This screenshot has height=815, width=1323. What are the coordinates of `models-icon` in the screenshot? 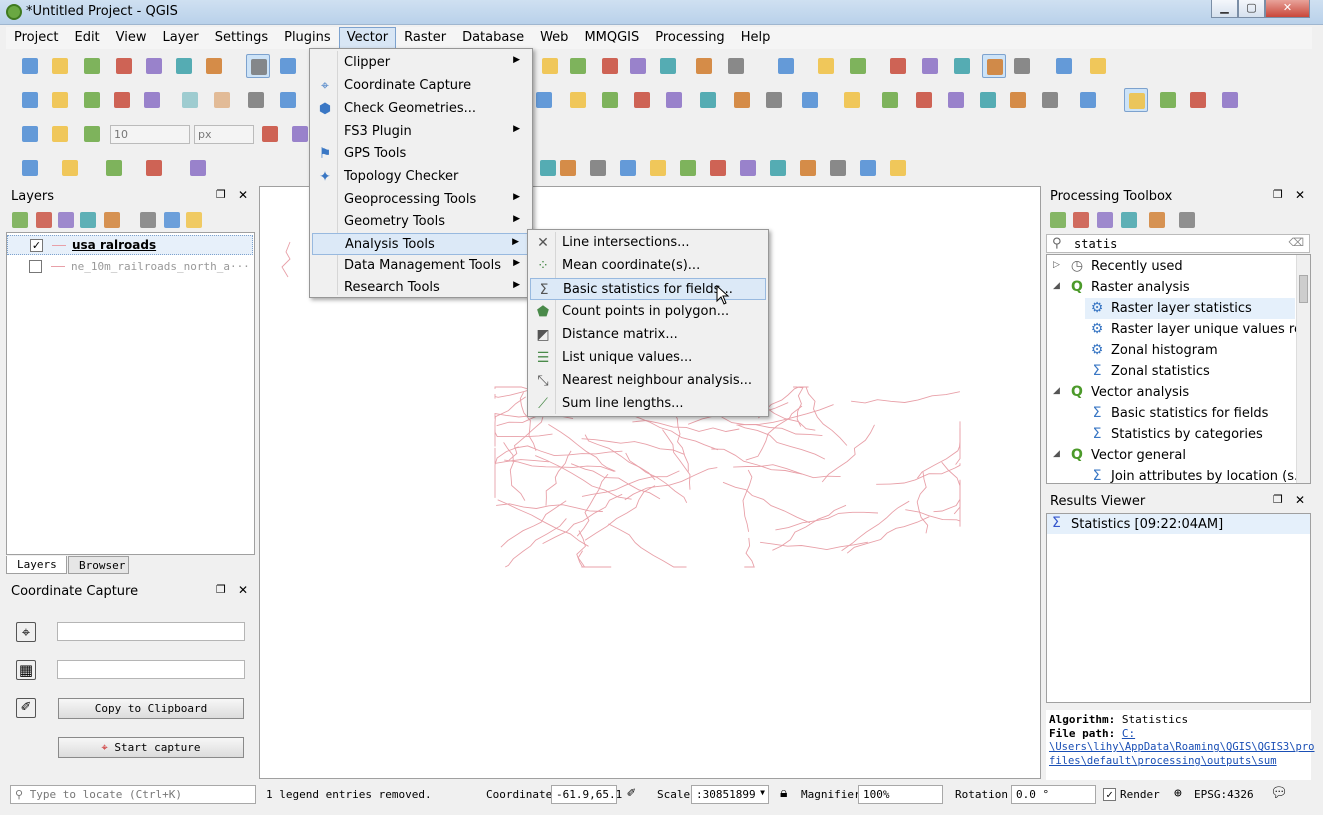 It's located at (1058, 220).